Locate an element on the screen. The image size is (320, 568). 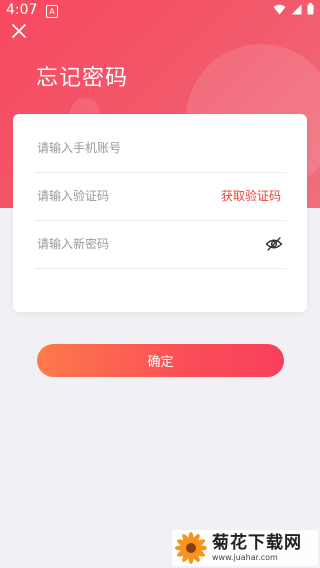
signal-icon is located at coordinates (296, 9).